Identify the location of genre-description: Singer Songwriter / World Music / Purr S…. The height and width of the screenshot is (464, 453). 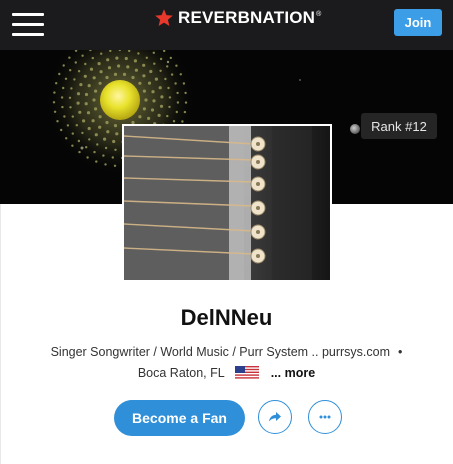
(220, 352).